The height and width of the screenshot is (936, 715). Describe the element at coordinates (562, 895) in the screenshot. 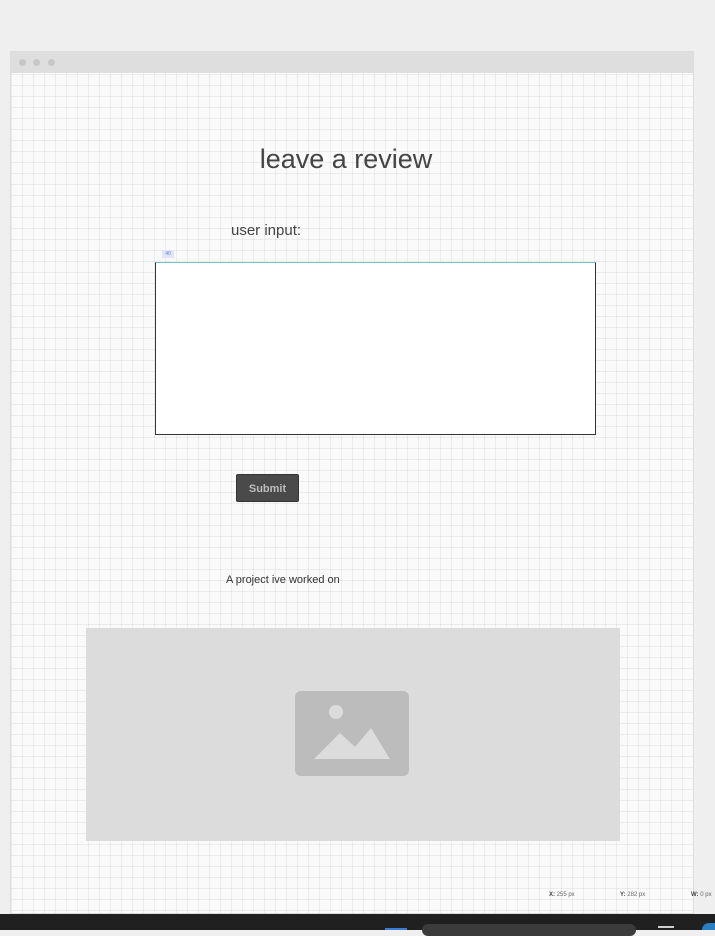

I see `x-readout: X: 282 px255 px` at that location.